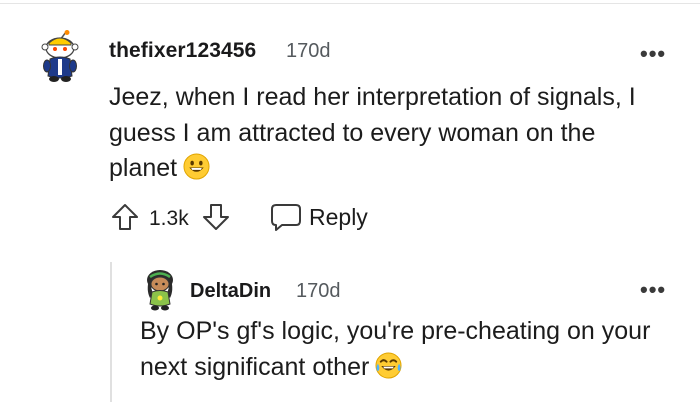  What do you see at coordinates (286, 217) in the screenshot?
I see `speech-bubble-icon` at bounding box center [286, 217].